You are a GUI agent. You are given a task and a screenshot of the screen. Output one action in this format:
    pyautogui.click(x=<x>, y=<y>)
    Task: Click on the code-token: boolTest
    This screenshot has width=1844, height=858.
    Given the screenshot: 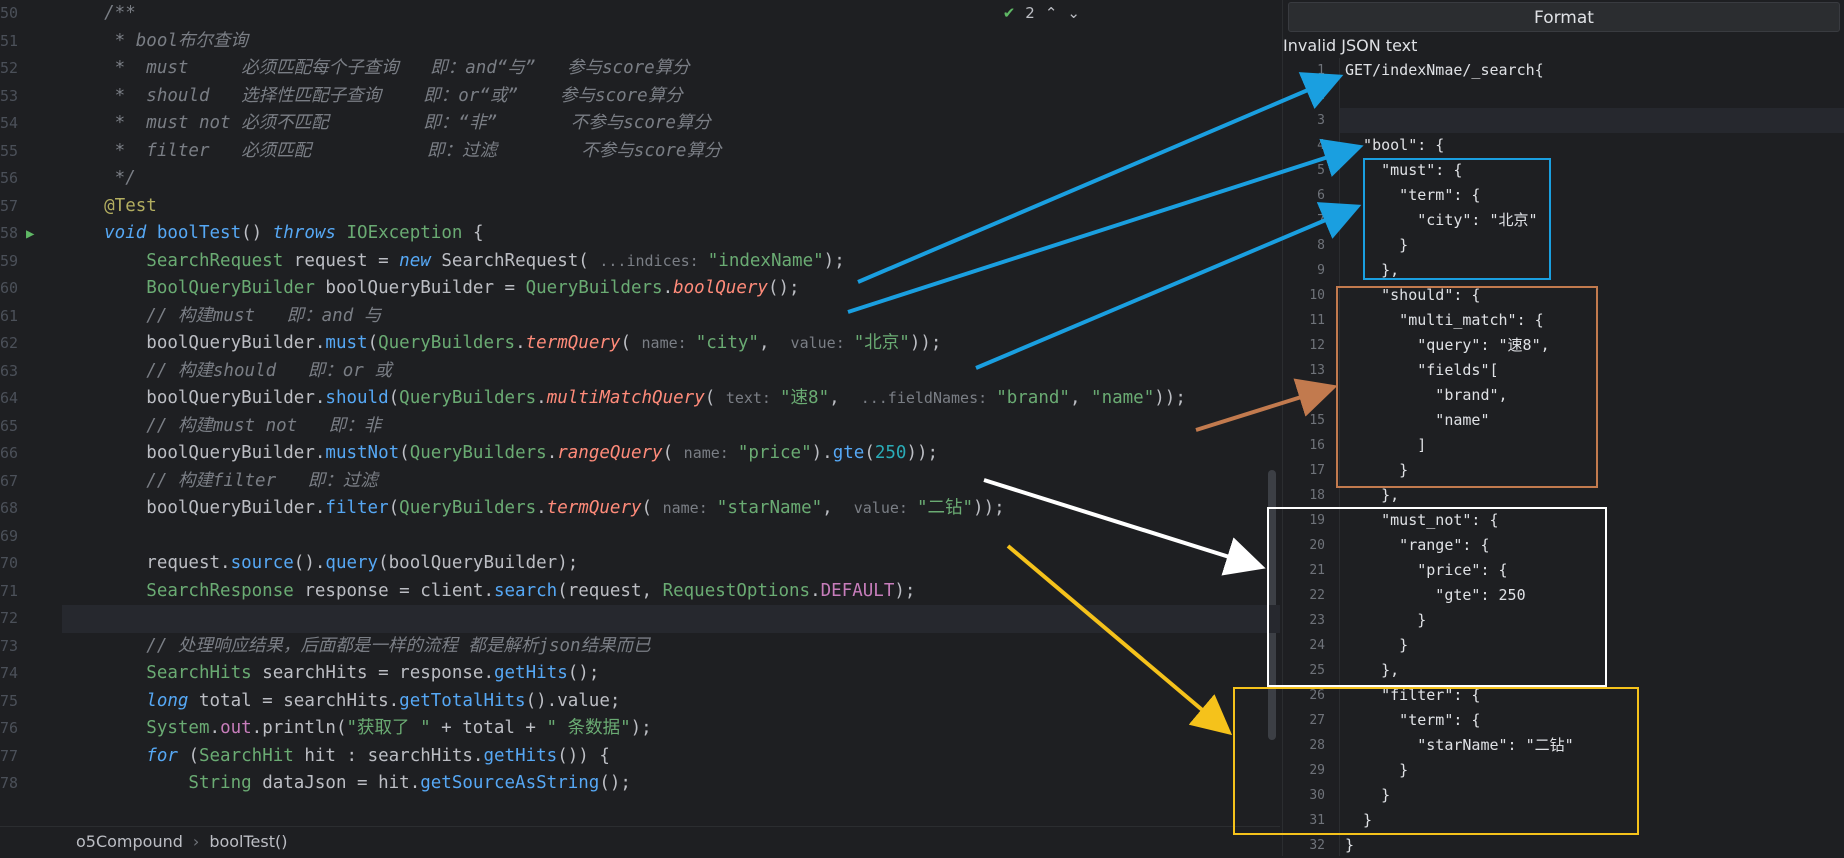 What is the action you would take?
    pyautogui.click(x=199, y=233)
    